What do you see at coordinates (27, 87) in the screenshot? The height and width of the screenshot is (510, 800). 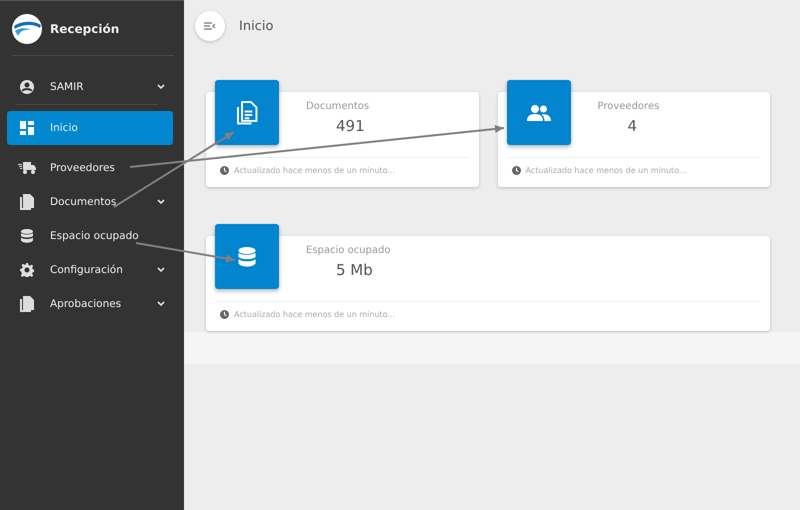 I see `user-icon` at bounding box center [27, 87].